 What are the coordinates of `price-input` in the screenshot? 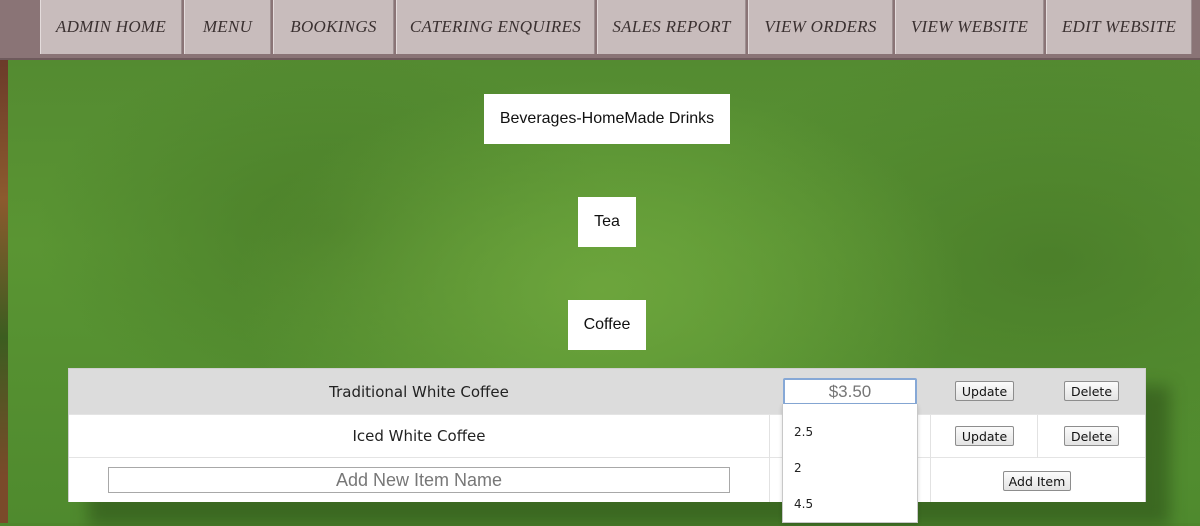 It's located at (850, 391).